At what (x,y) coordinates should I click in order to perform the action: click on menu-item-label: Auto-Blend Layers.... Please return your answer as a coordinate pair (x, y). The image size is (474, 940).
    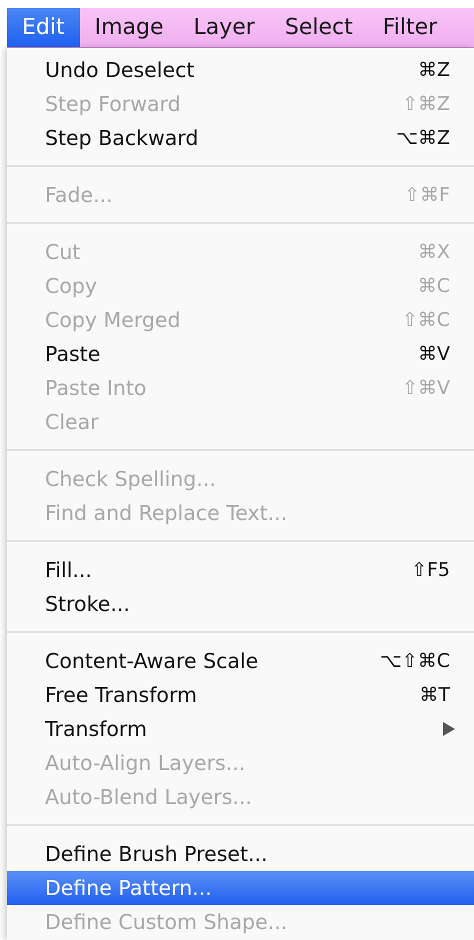
    Looking at the image, I should click on (148, 797).